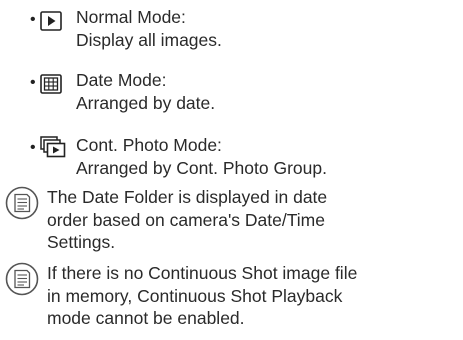 The image size is (463, 340). Describe the element at coordinates (51, 84) in the screenshot. I see `calendar-grid-icon` at that location.